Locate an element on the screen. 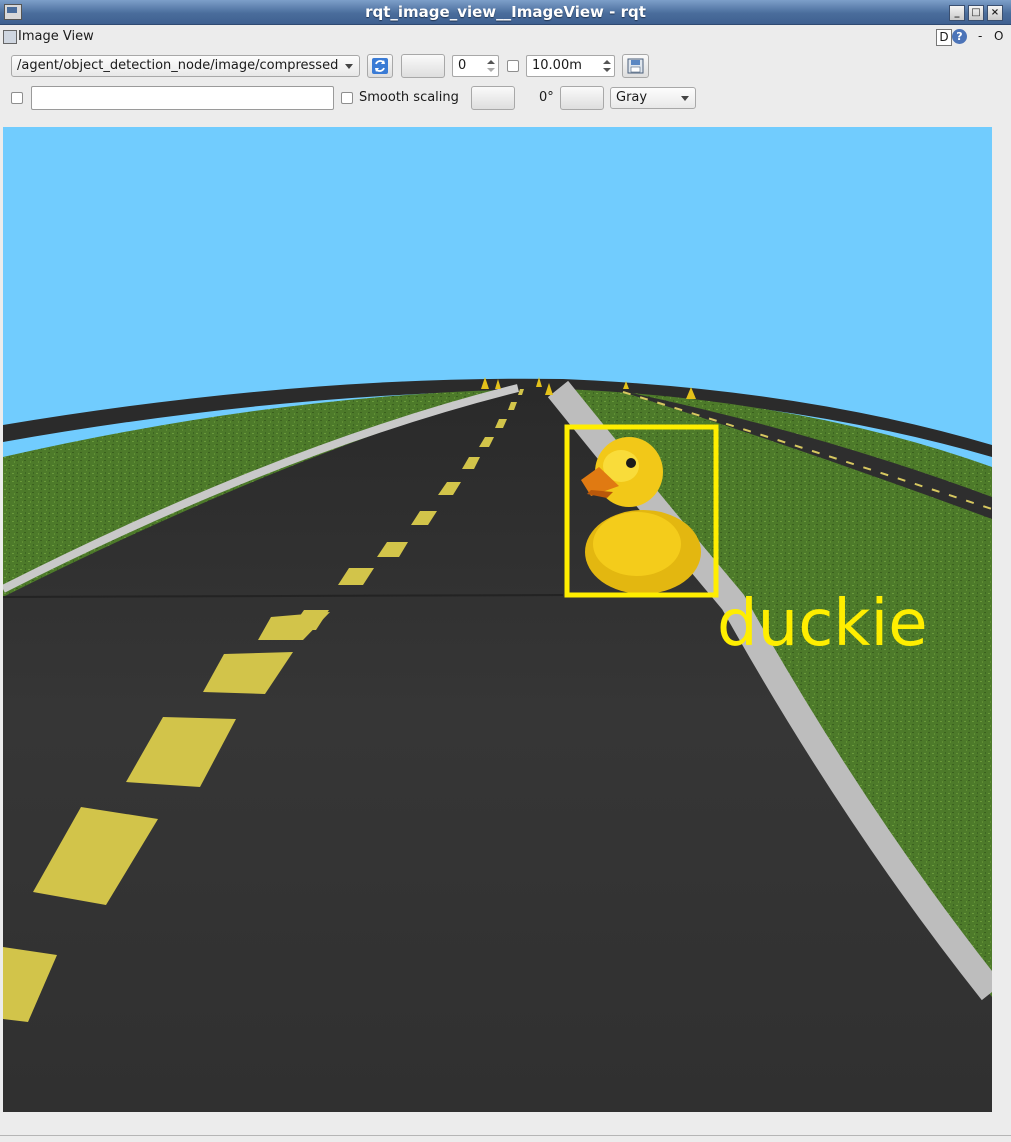  dock-float-button: O is located at coordinates (998, 36).